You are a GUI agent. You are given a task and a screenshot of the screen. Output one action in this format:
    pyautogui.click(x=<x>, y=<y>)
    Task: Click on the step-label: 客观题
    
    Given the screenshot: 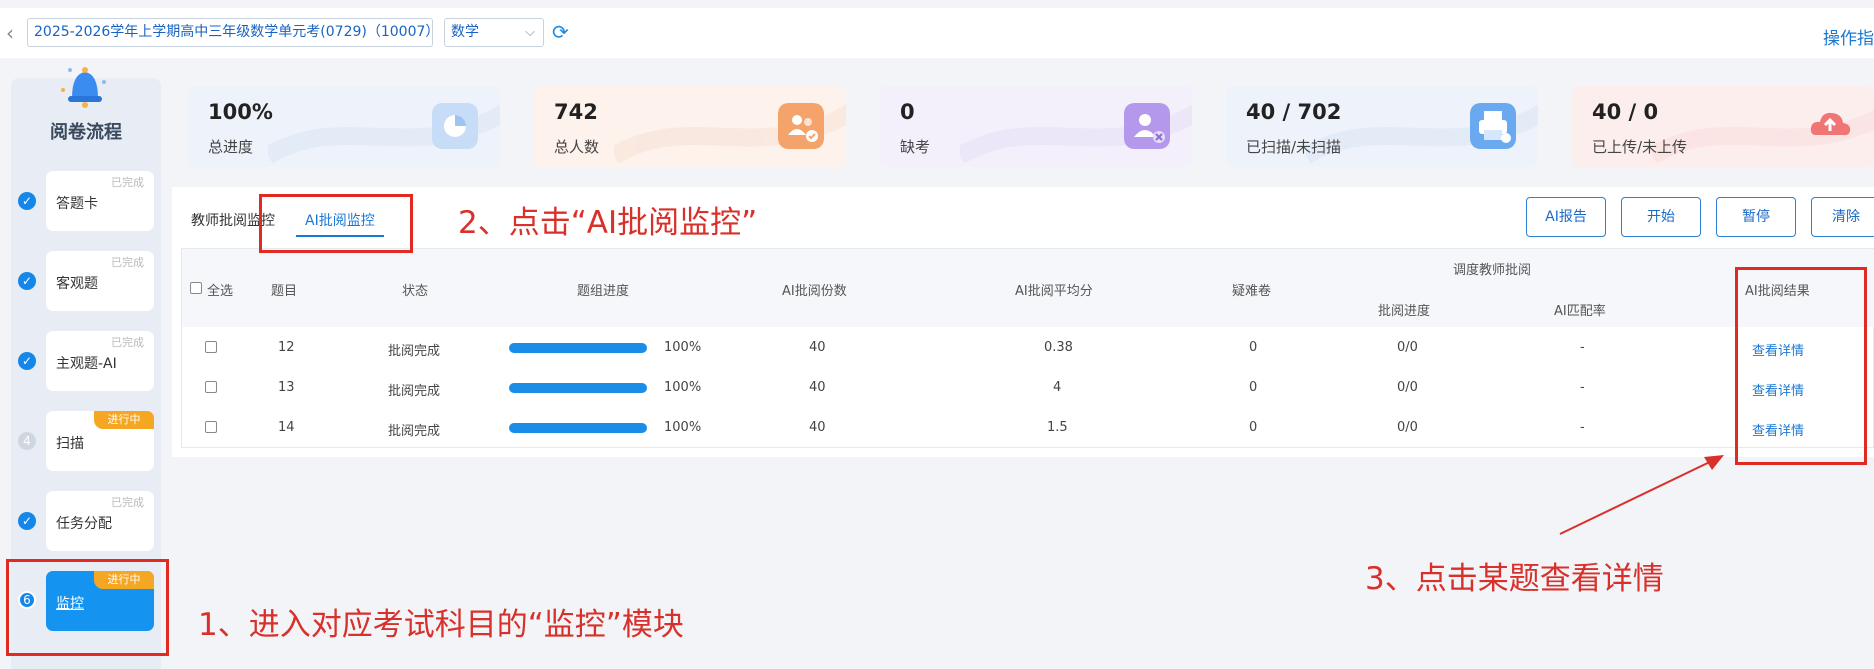 What is the action you would take?
    pyautogui.click(x=77, y=284)
    